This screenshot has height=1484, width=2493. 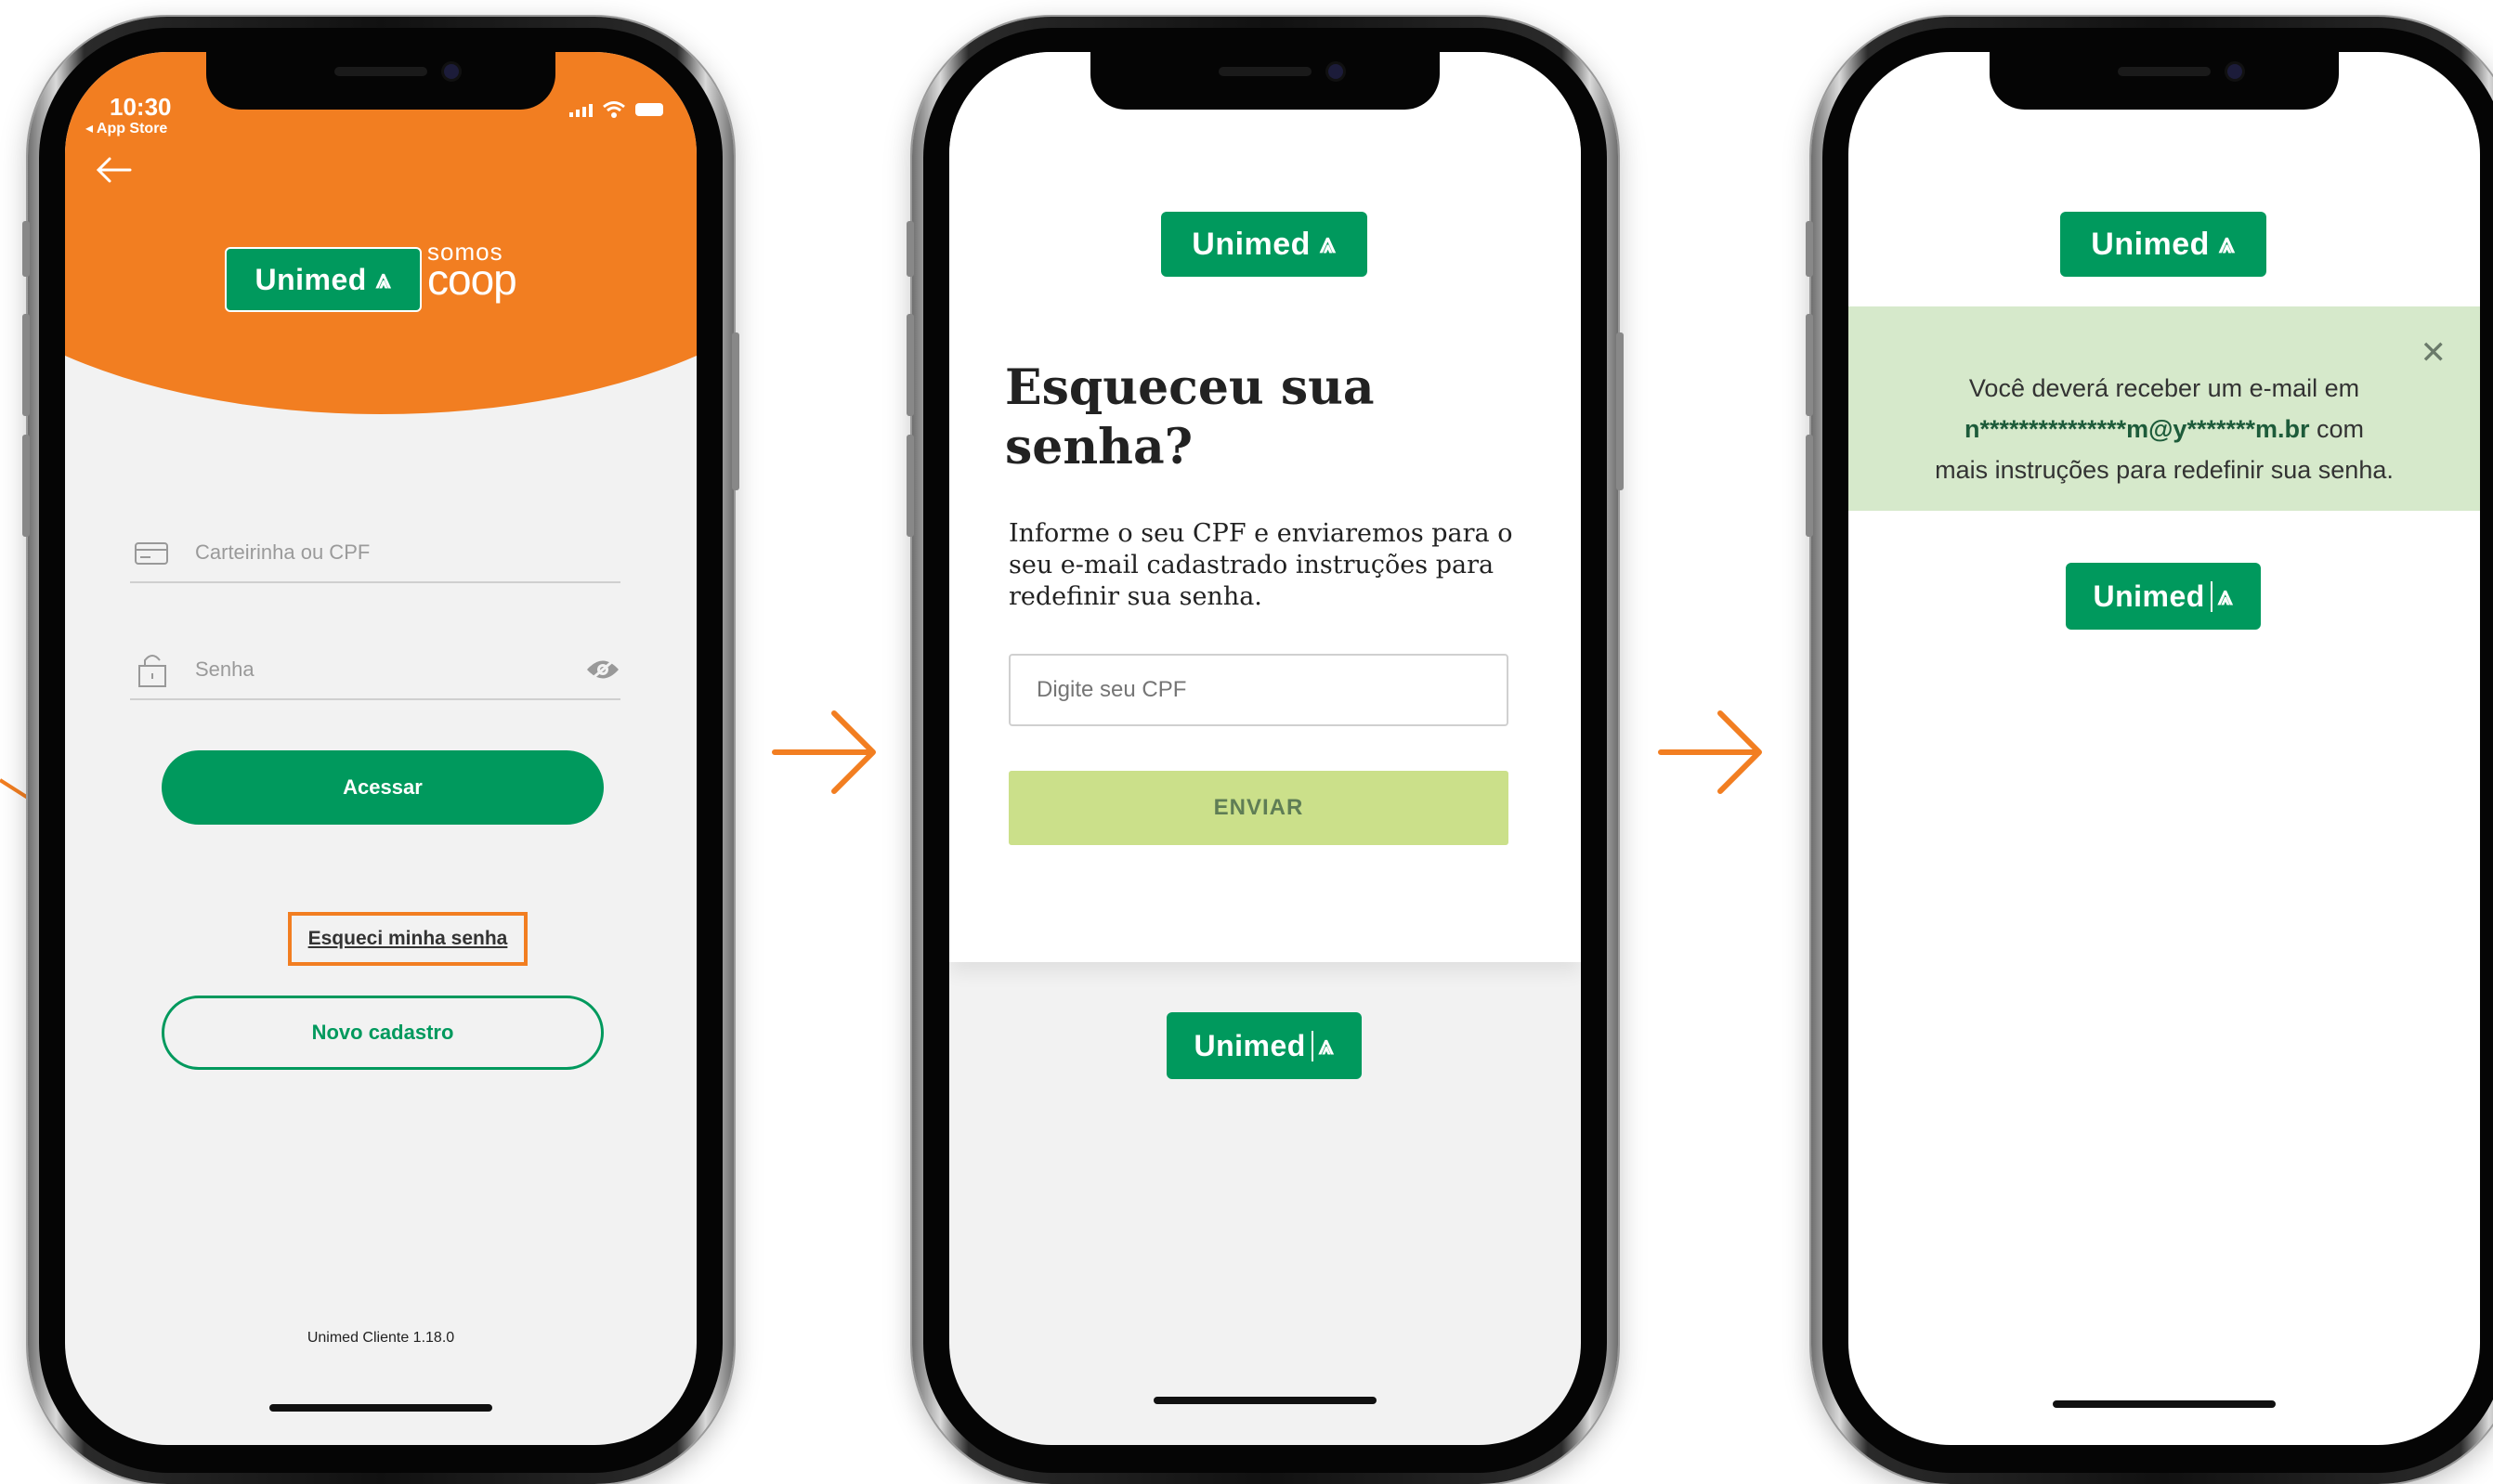 What do you see at coordinates (383, 1033) in the screenshot?
I see `register-button: Novo cadastro` at bounding box center [383, 1033].